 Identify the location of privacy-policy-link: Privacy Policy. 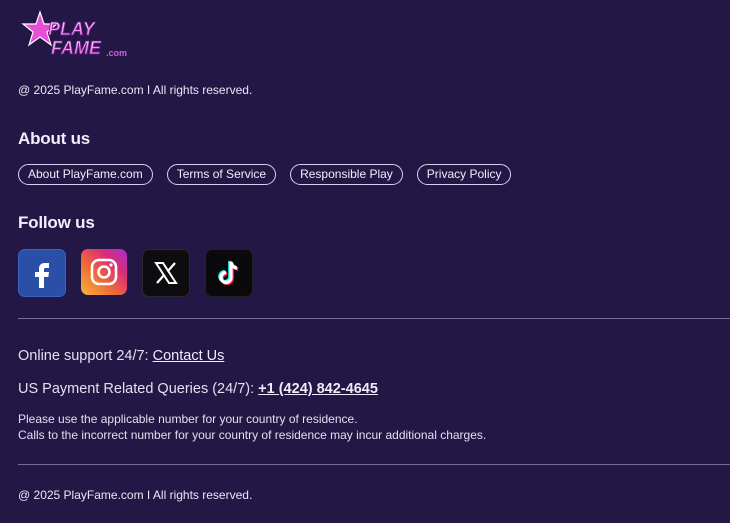
(464, 174).